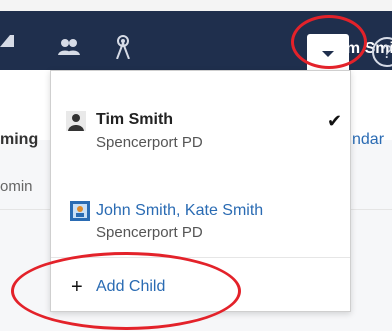  What do you see at coordinates (196, 5) in the screenshot?
I see `top-strip` at bounding box center [196, 5].